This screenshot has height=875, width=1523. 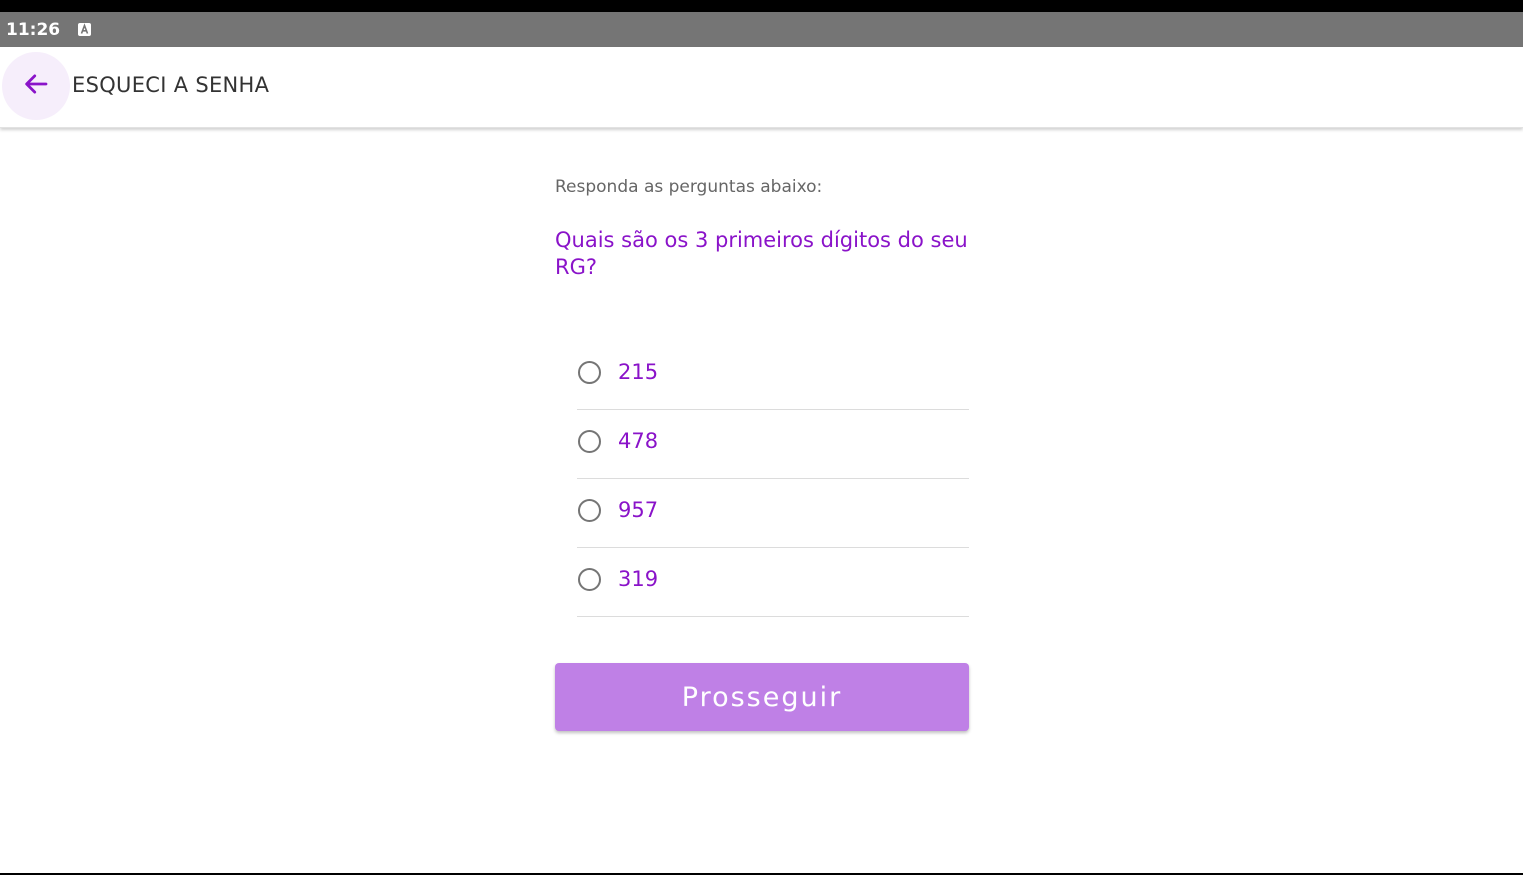 I want to click on answer-option-label: 957, so click(x=638, y=510).